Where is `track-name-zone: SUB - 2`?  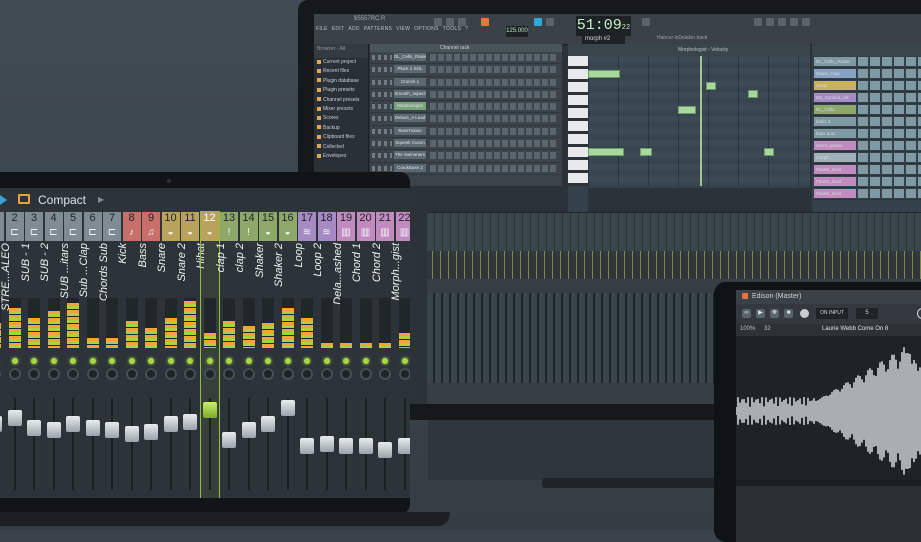 track-name-zone: SUB - 2 is located at coordinates (38, 270).